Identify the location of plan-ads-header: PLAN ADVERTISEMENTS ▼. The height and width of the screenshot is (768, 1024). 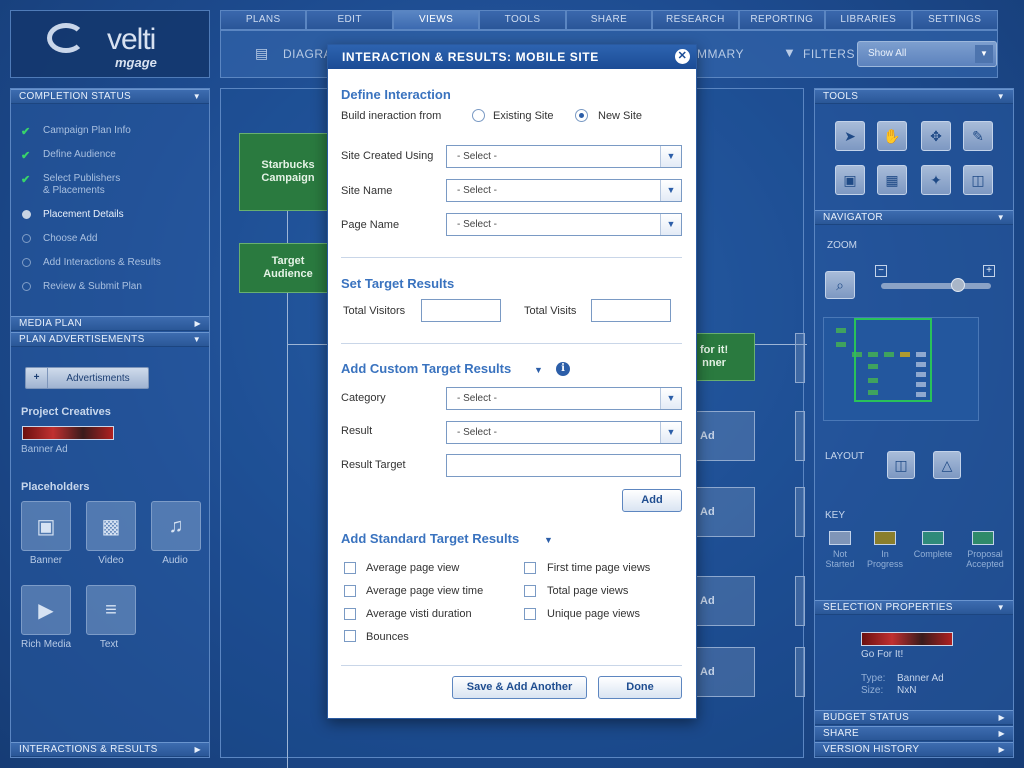
(110, 339).